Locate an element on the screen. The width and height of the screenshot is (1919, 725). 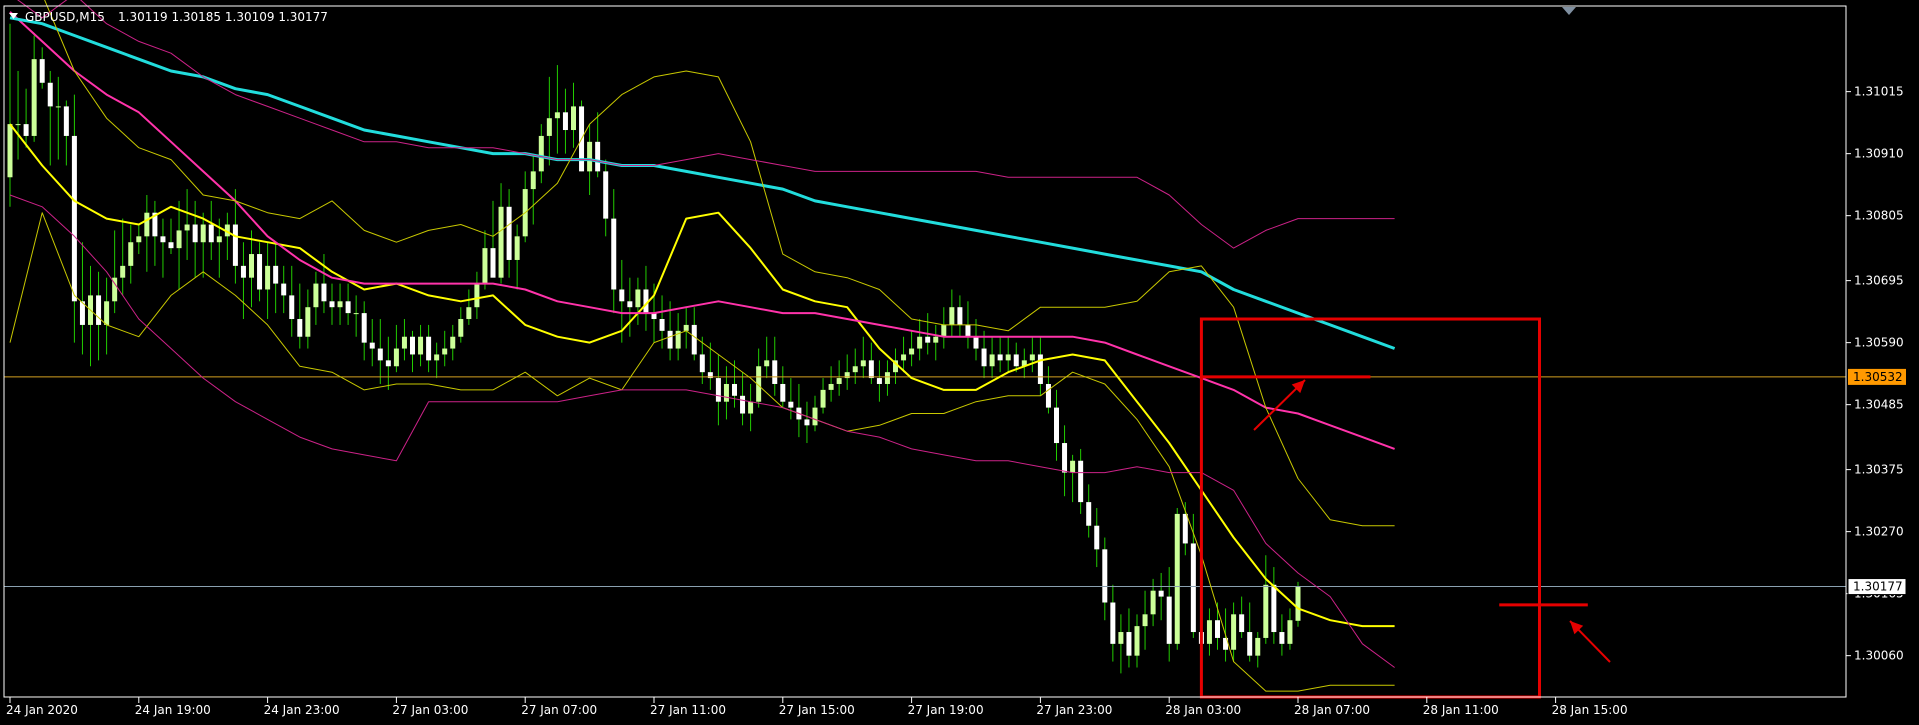
x-tick-label: 27 Jan 03:00 is located at coordinates (430, 710).